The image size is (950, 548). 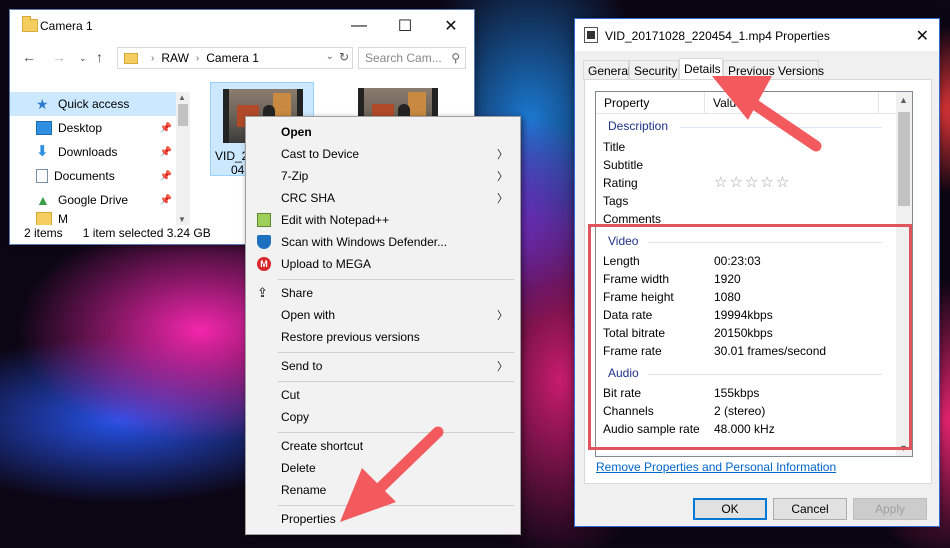 What do you see at coordinates (392, 474) in the screenshot?
I see `arrow-to-properties-item-icon` at bounding box center [392, 474].